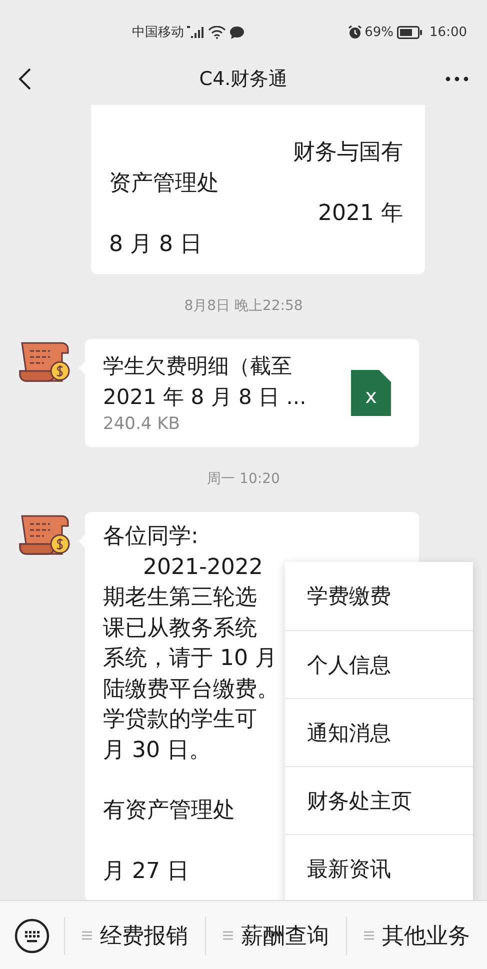 Image resolution: width=487 pixels, height=969 pixels. Describe the element at coordinates (457, 79) in the screenshot. I see `more-icon` at that location.